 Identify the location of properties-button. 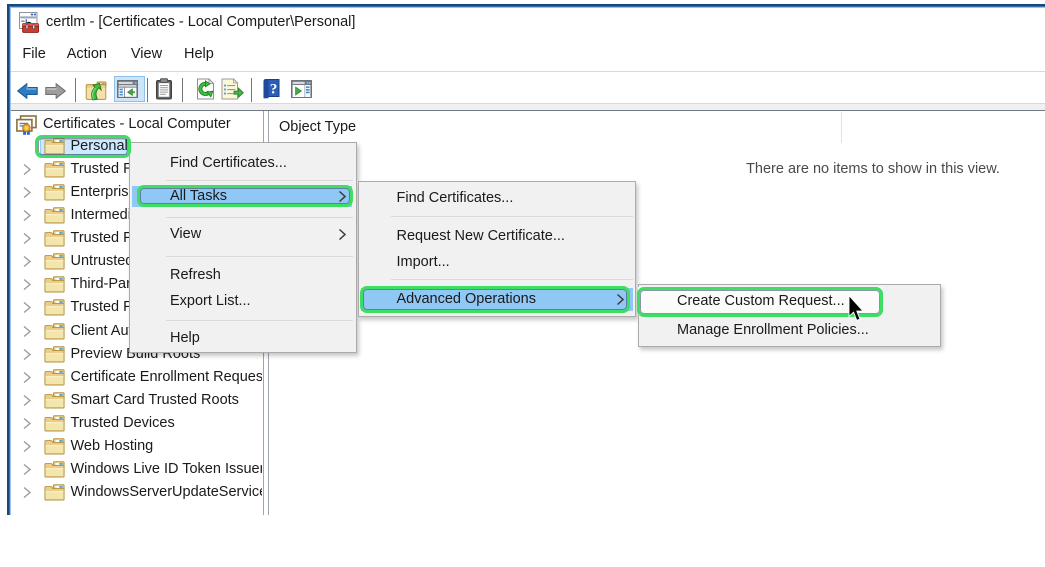
(164, 90).